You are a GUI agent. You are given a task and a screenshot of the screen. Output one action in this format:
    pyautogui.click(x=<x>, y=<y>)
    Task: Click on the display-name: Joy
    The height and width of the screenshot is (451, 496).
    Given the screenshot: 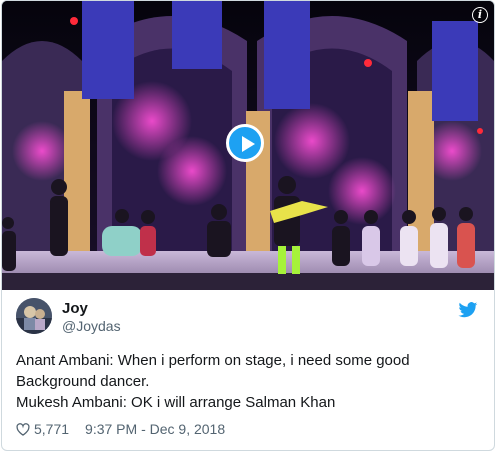 What is the action you would take?
    pyautogui.click(x=75, y=308)
    